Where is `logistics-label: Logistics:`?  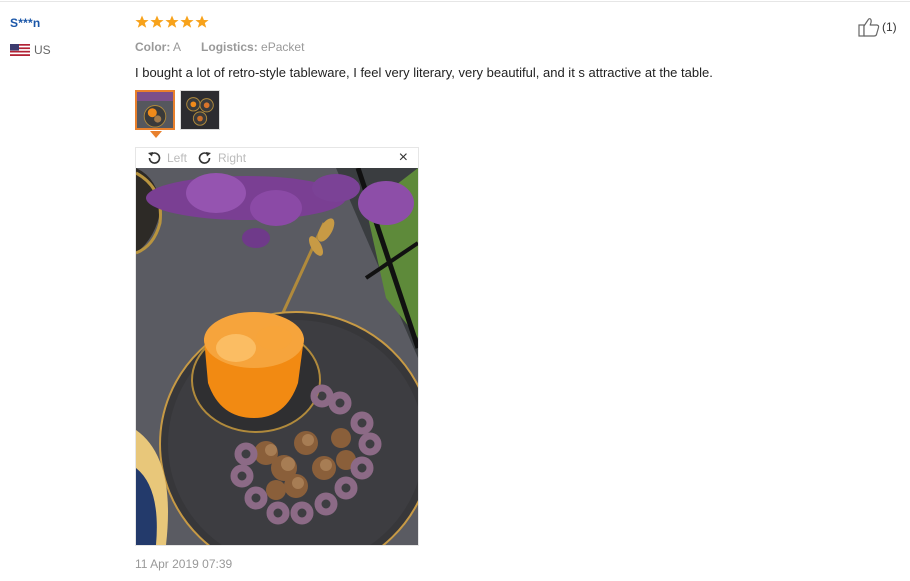
logistics-label: Logistics: is located at coordinates (229, 47).